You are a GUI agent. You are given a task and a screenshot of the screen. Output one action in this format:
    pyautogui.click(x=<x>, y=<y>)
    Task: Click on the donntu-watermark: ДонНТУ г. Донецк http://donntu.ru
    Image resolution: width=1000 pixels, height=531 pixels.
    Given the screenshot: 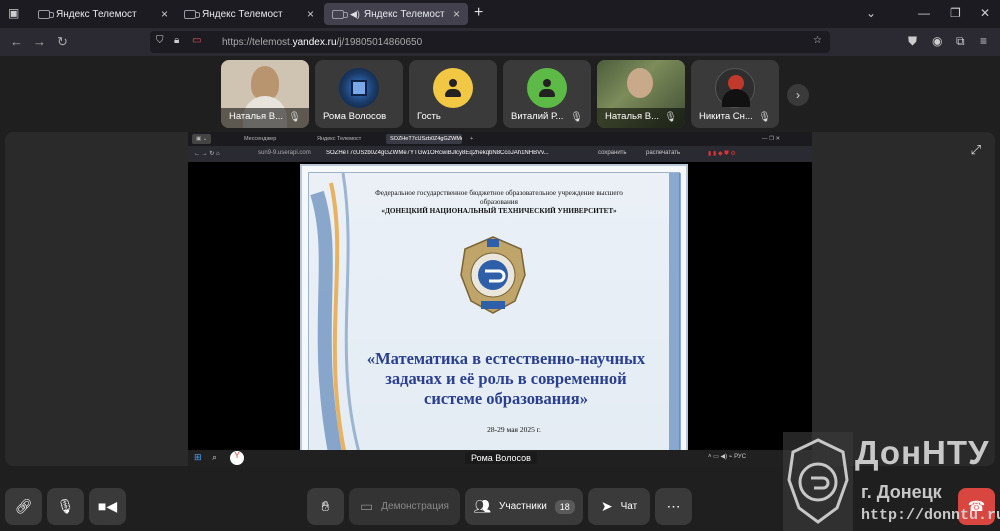 What is the action you would take?
    pyautogui.click(x=891, y=481)
    